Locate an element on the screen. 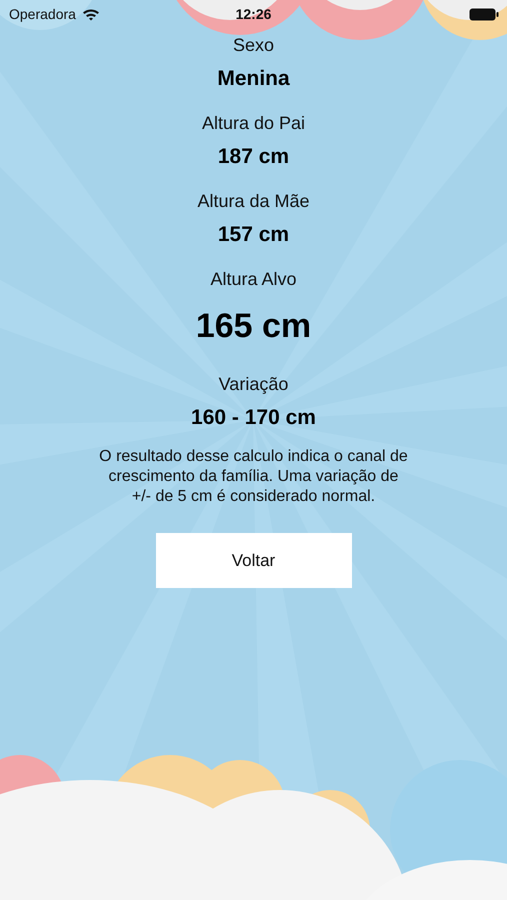  result-value: 187 cm is located at coordinates (254, 157).